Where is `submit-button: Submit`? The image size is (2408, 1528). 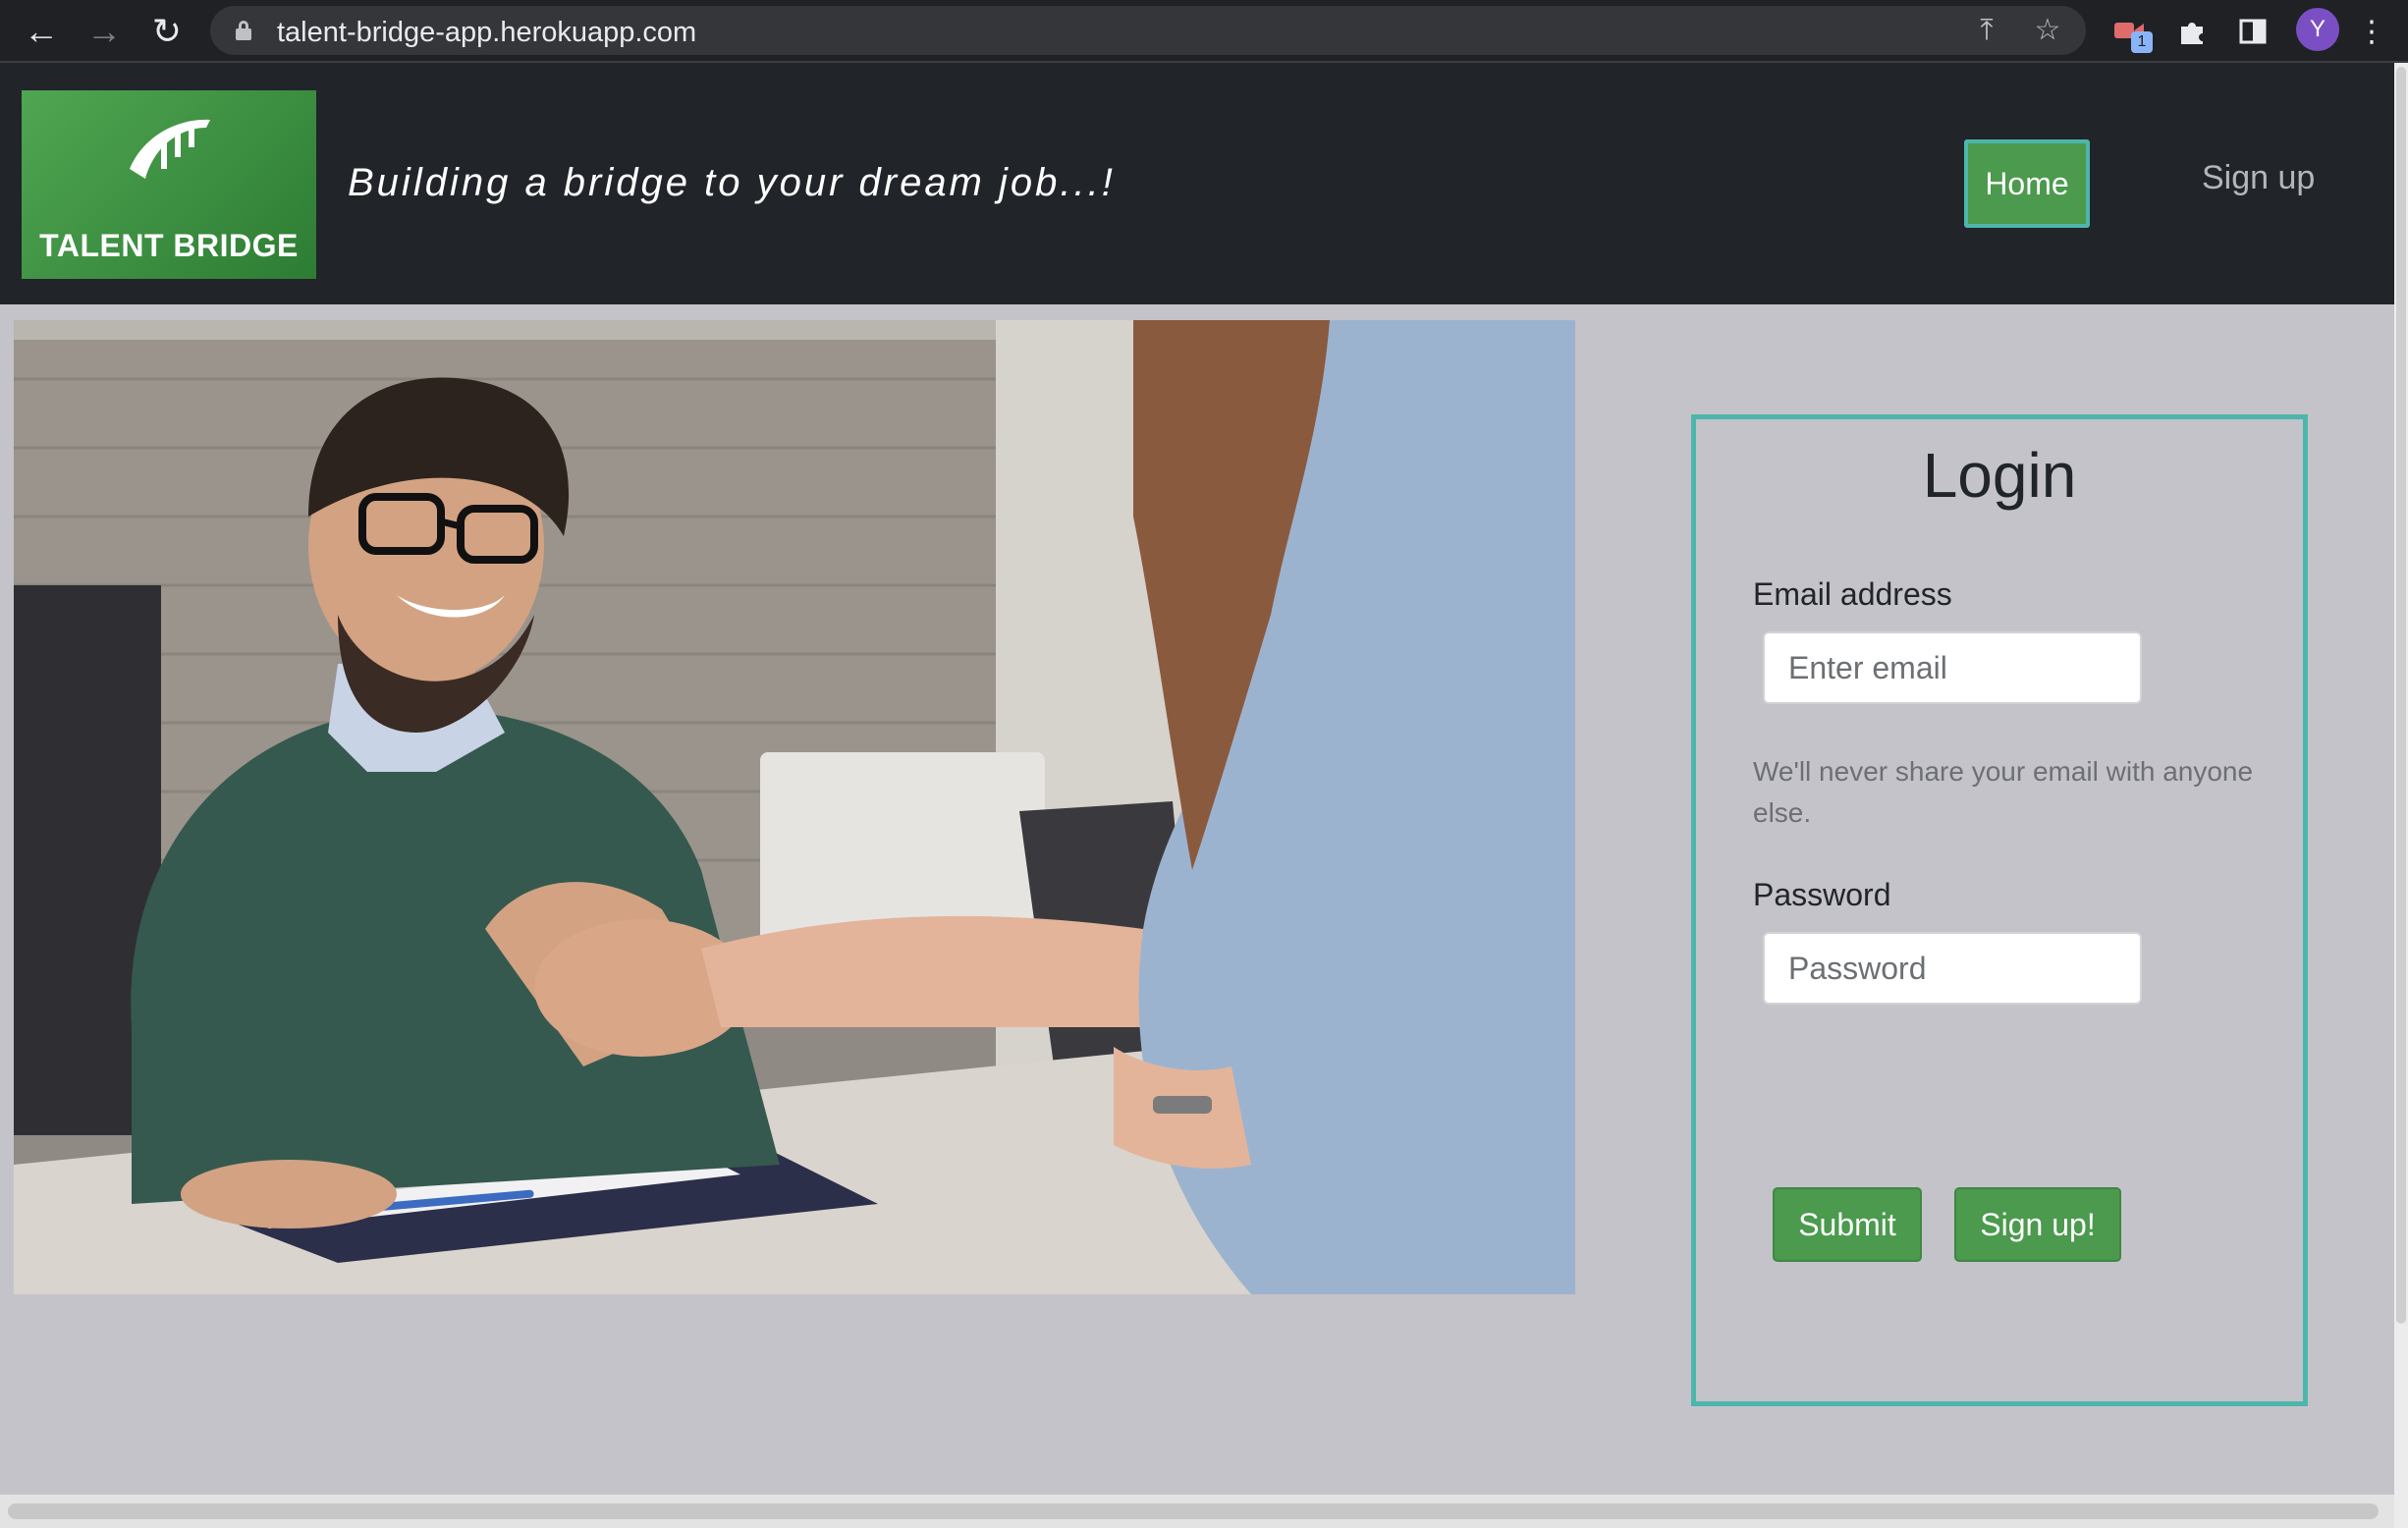 submit-button: Submit is located at coordinates (1848, 1224).